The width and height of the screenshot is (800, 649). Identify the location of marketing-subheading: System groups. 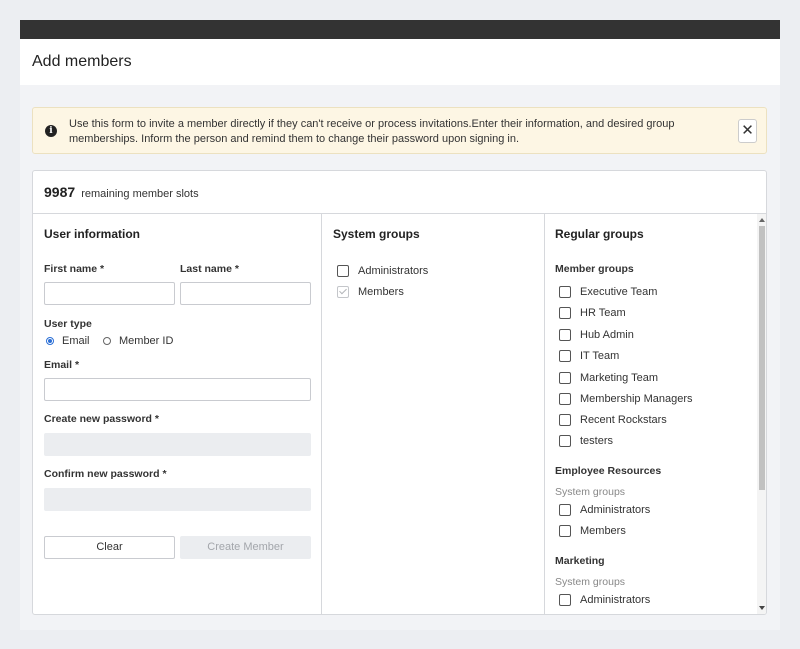
(590, 582).